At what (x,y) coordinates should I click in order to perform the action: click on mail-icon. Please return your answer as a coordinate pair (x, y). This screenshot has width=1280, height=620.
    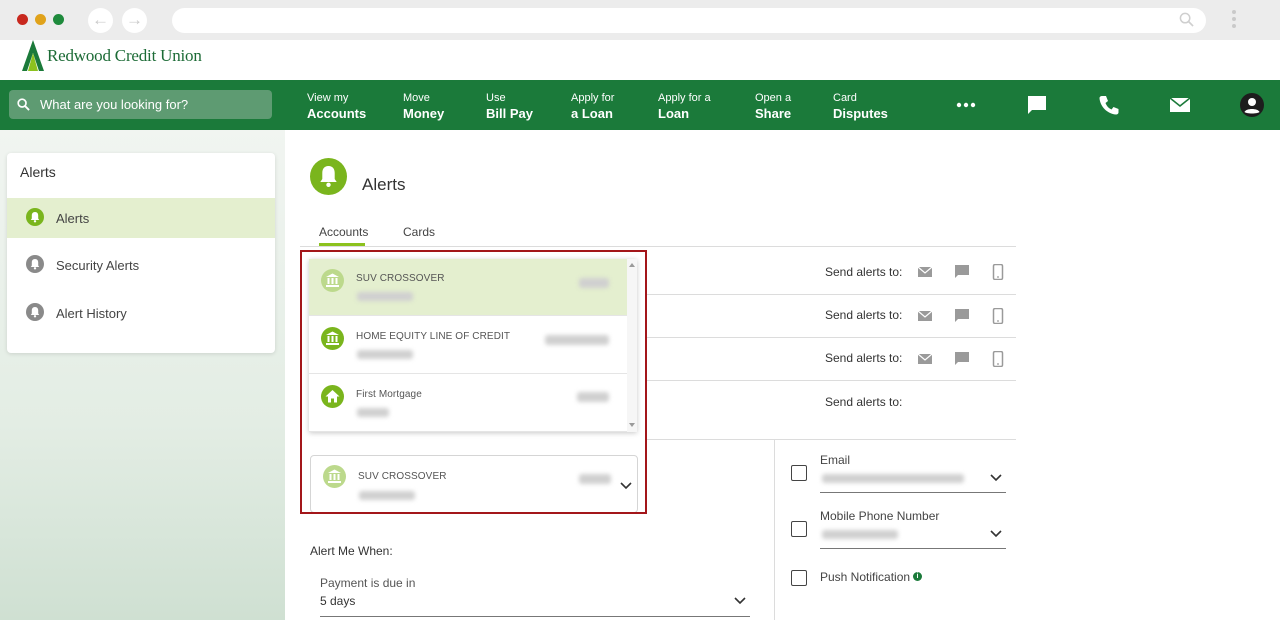
    Looking at the image, I should click on (1180, 105).